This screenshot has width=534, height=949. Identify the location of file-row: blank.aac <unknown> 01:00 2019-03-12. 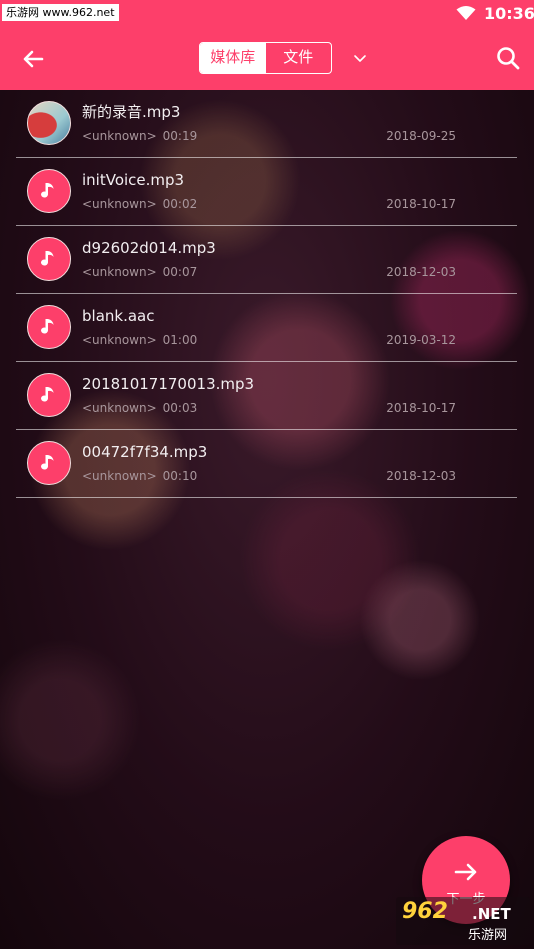
(266, 328).